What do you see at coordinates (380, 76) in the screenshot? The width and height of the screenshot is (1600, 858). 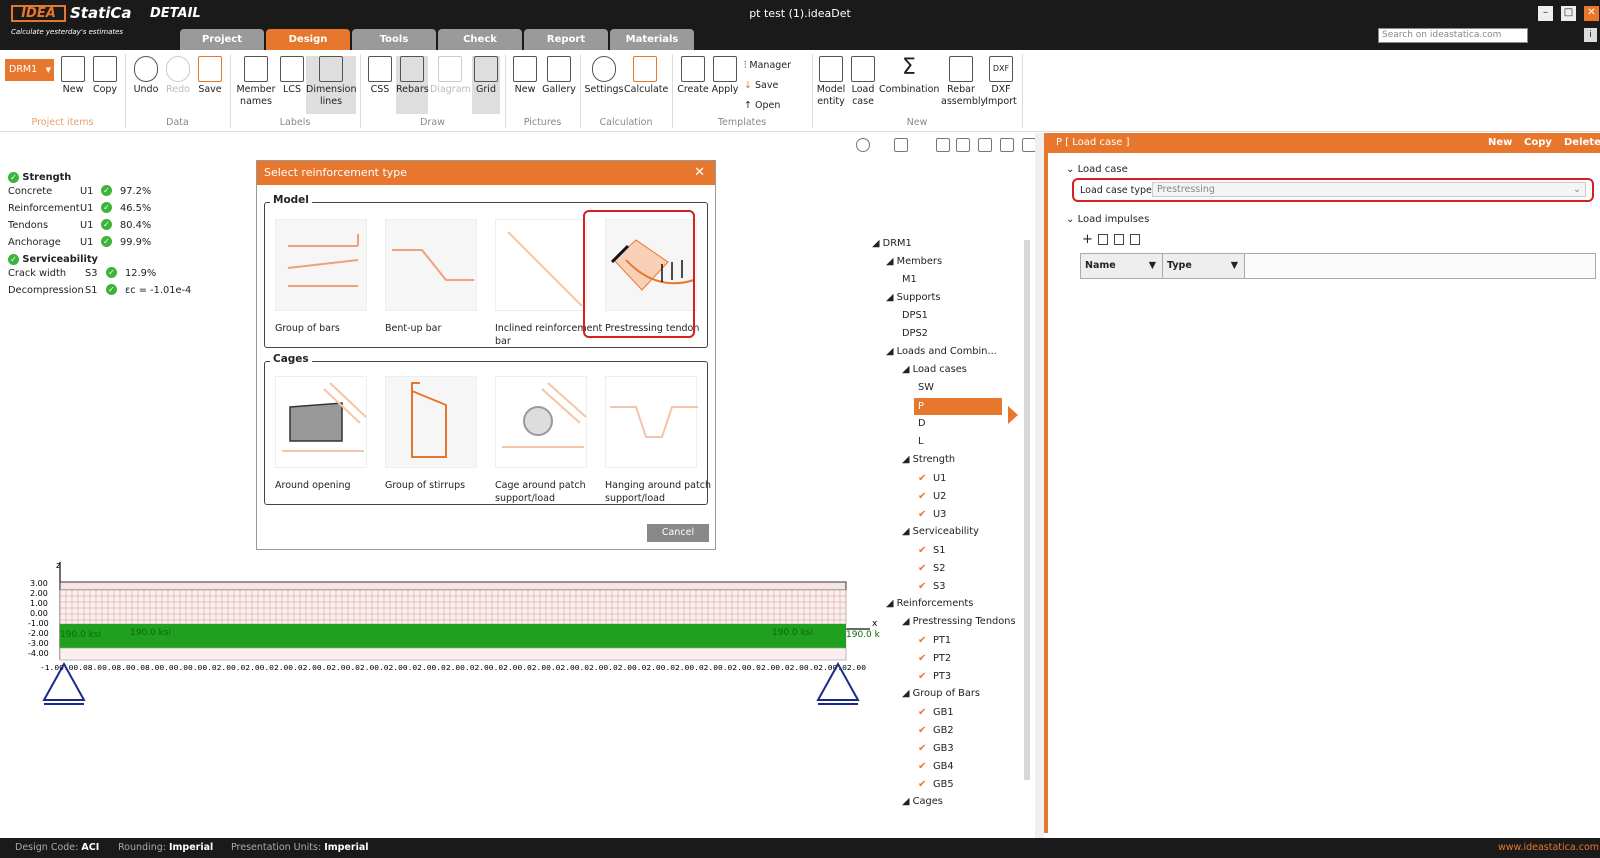 I see `css-button: CSS` at bounding box center [380, 76].